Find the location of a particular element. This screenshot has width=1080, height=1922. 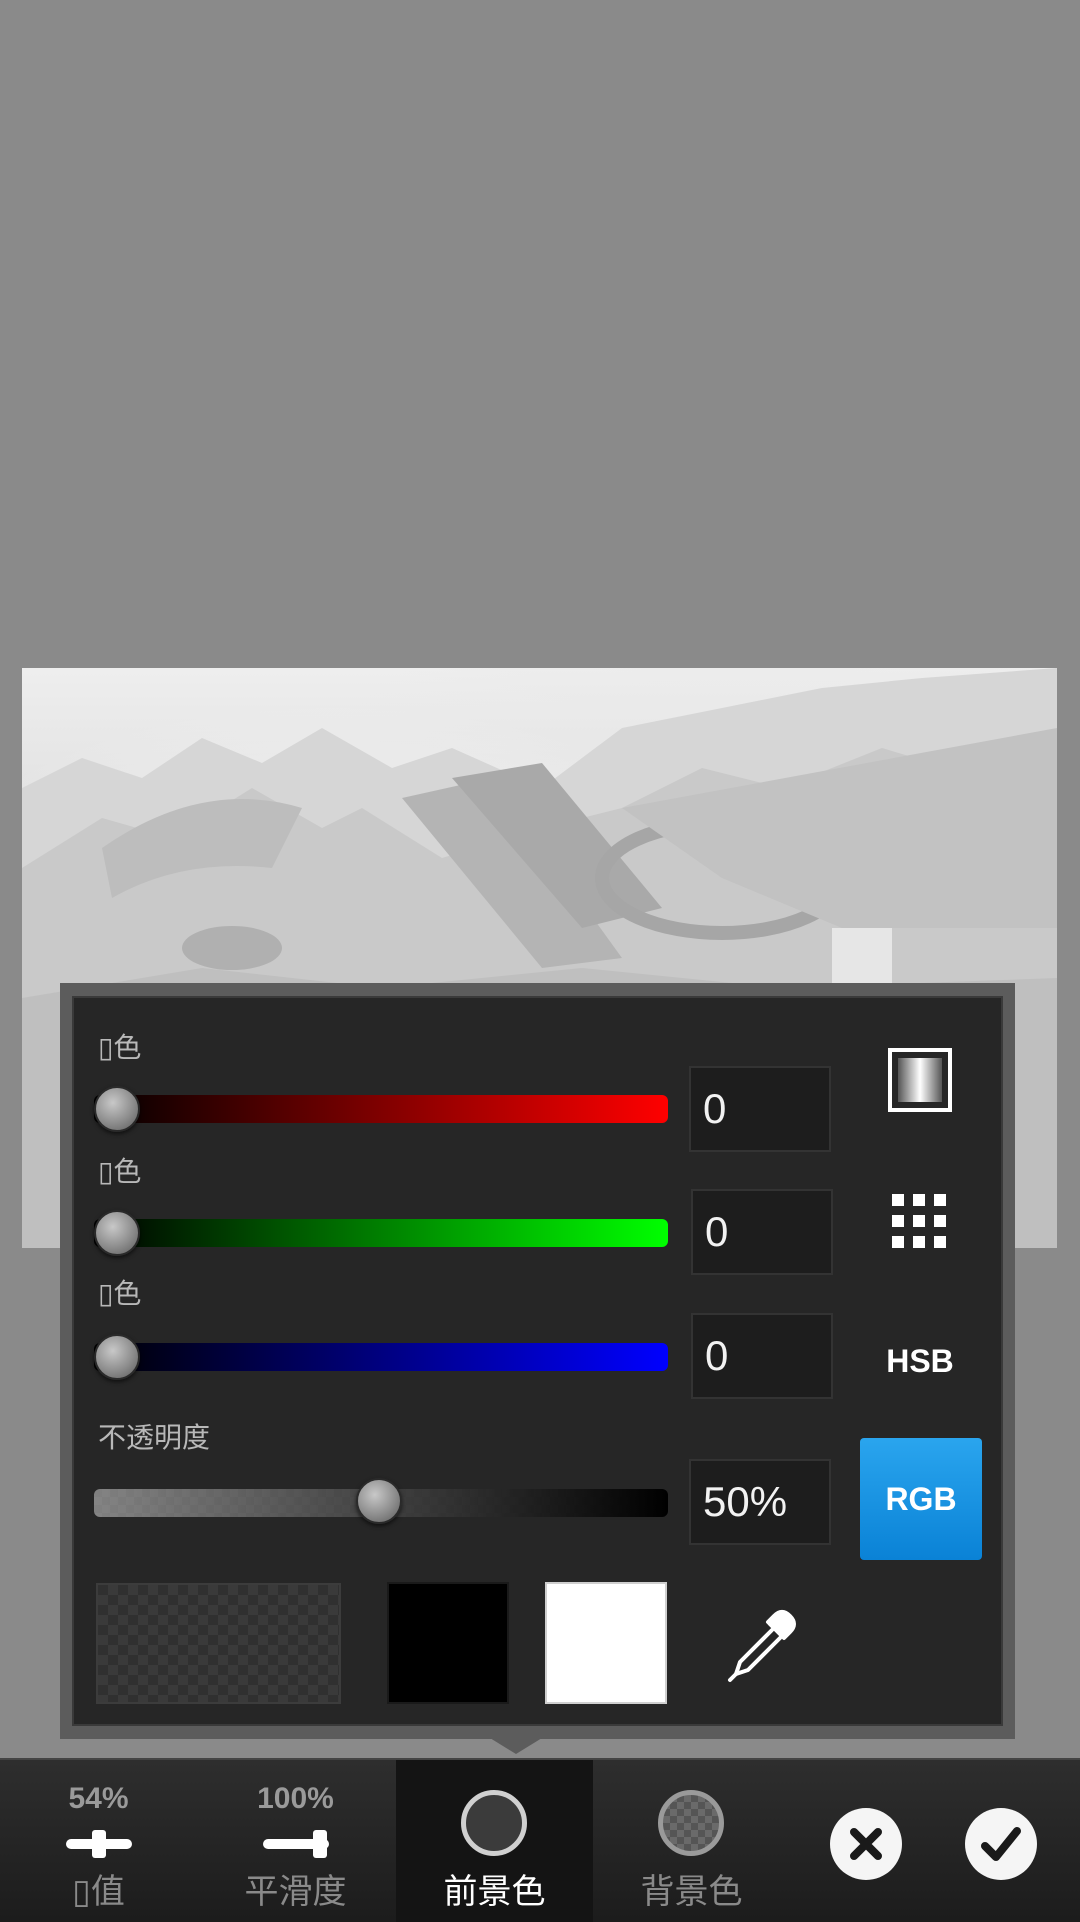

hsb-button: HSB is located at coordinates (920, 1361).